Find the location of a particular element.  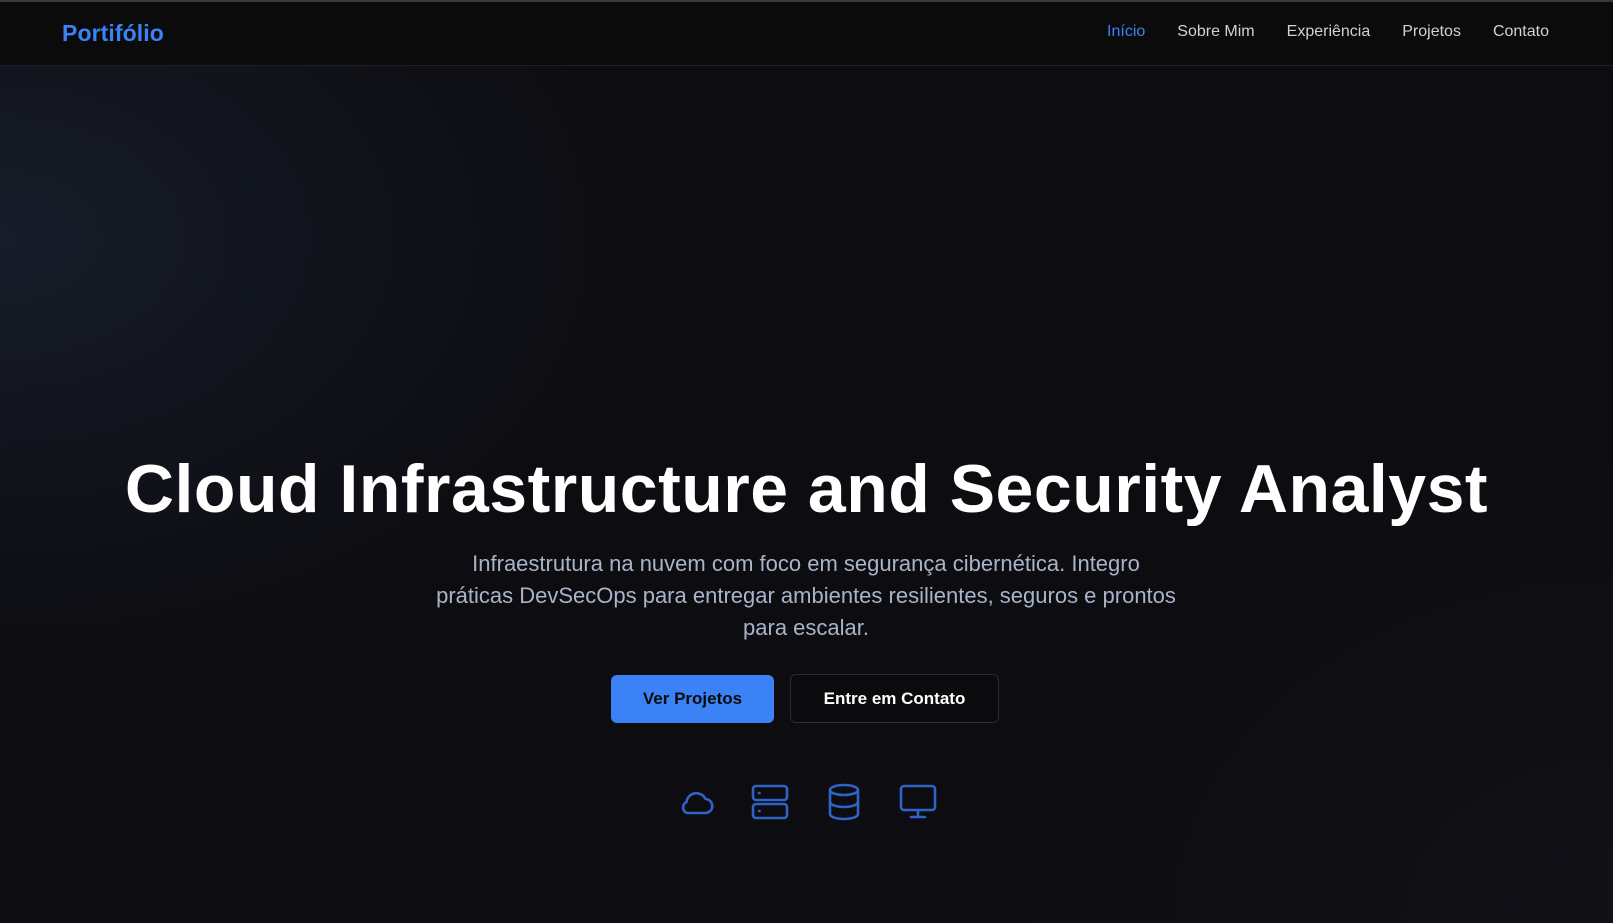

server-icon is located at coordinates (770, 802).